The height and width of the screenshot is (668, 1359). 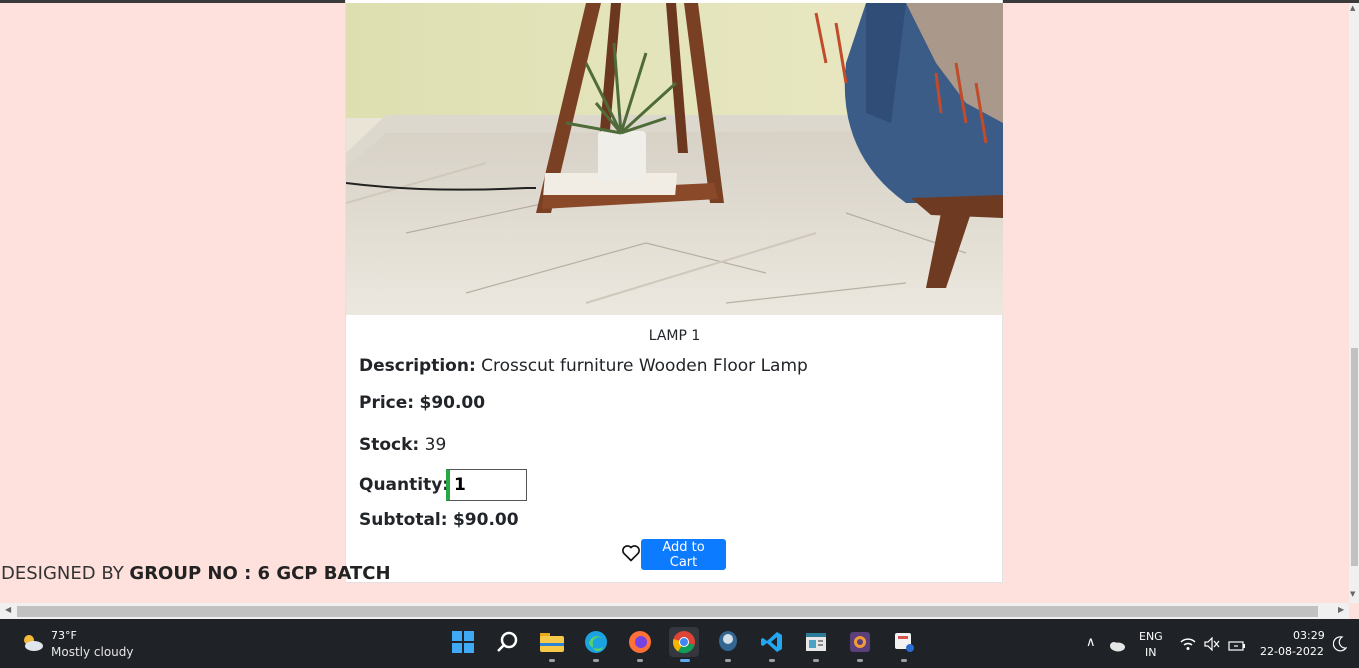 I want to click on app-icon, so click(x=860, y=642).